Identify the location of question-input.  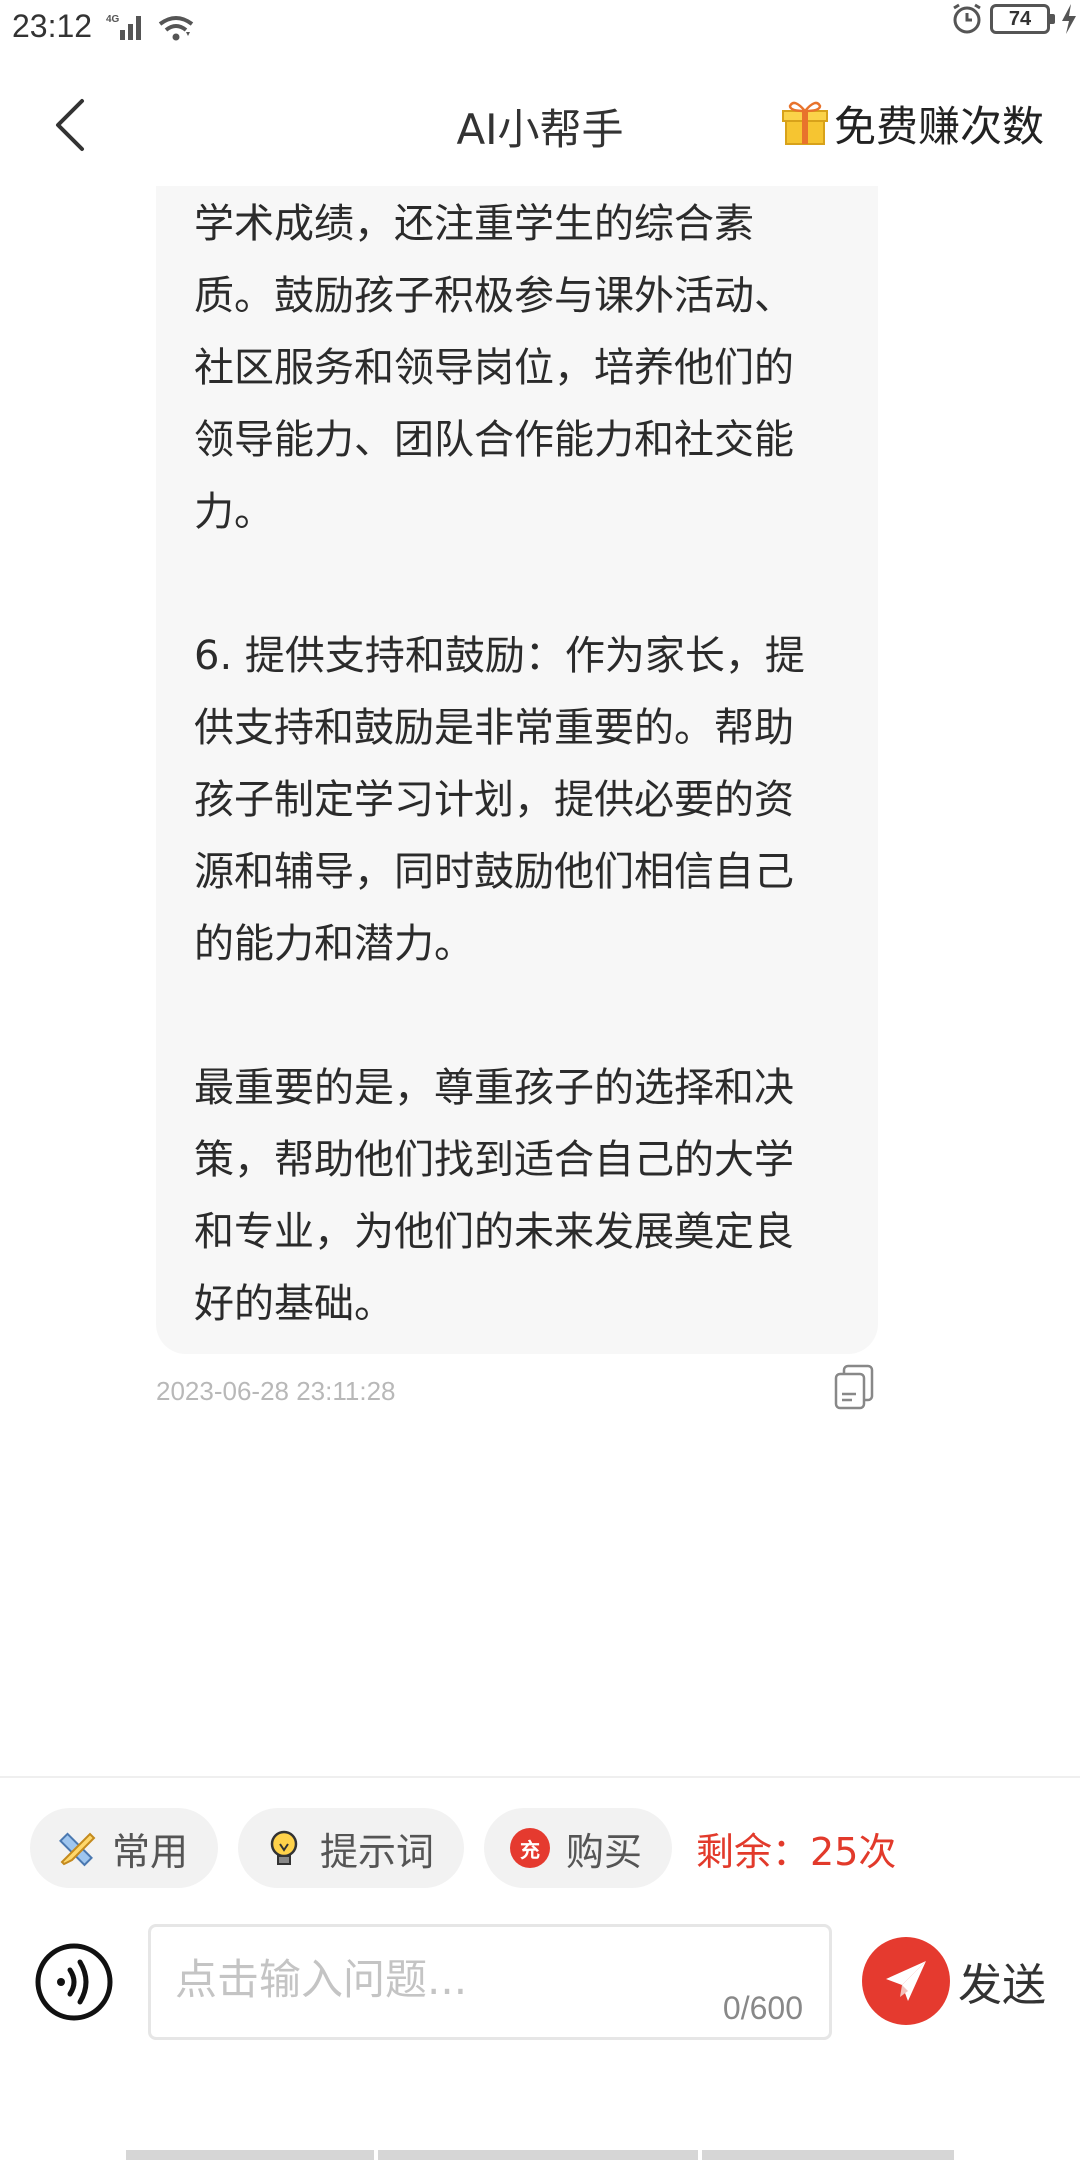
(455, 1979).